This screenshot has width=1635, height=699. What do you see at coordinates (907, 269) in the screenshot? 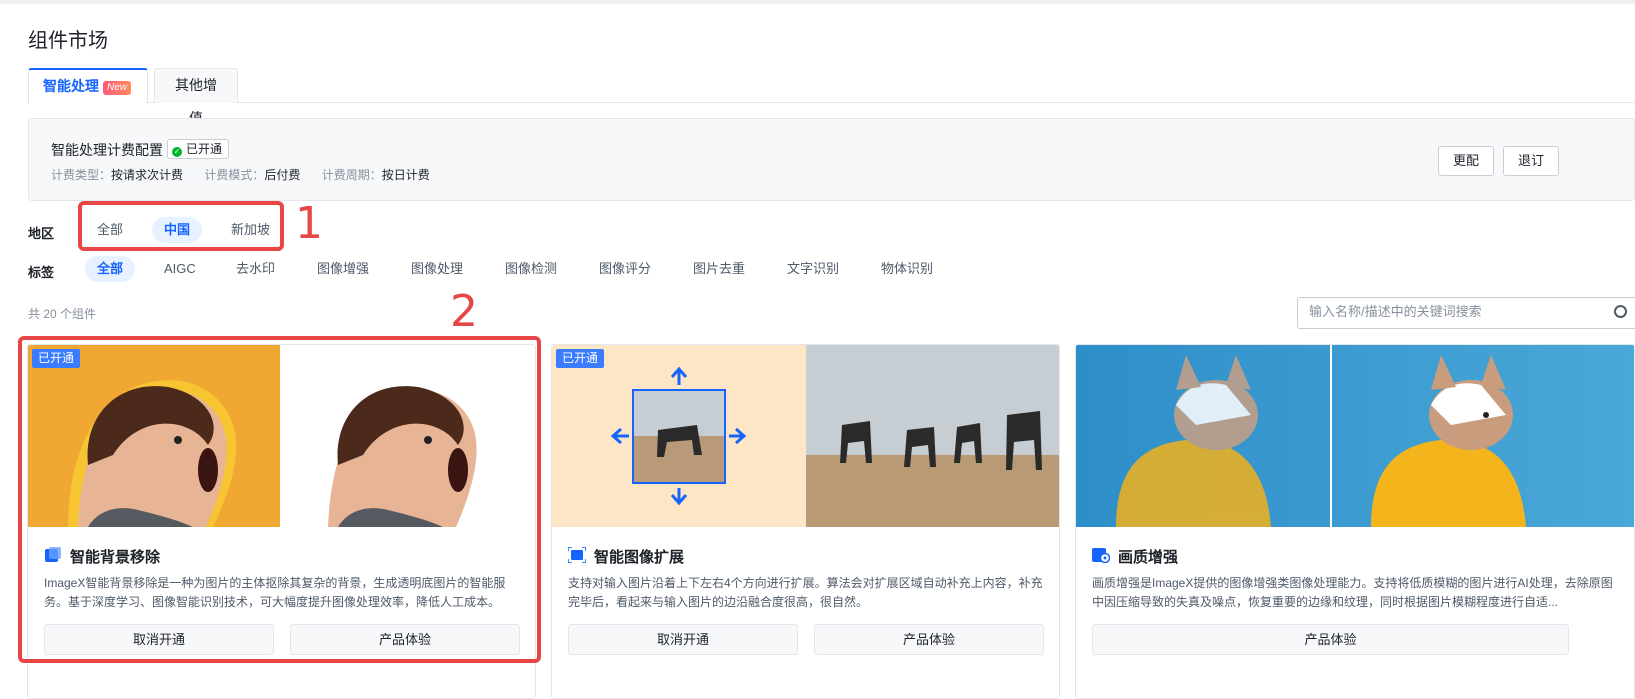
I see `tag-option-object-recognition: 物体识别` at bounding box center [907, 269].